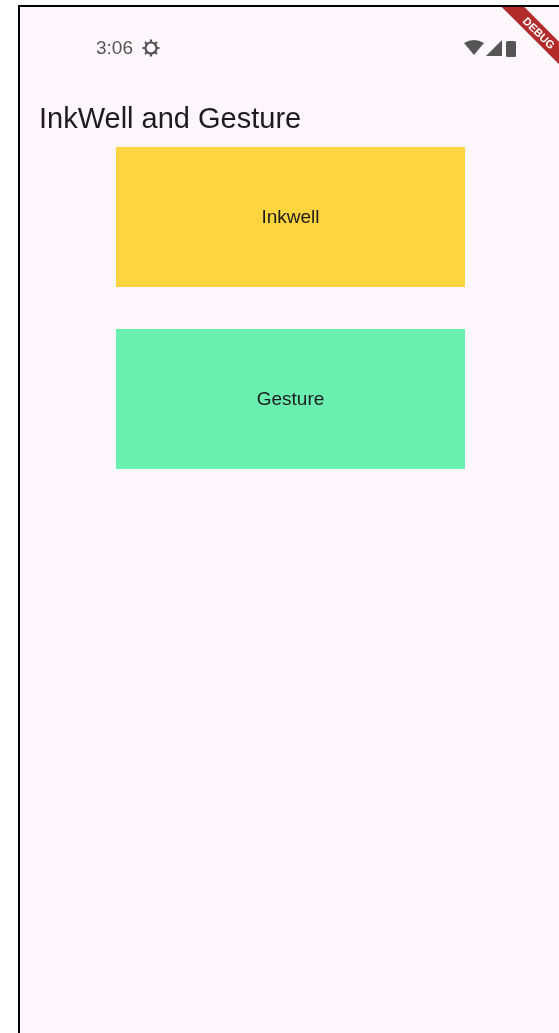  I want to click on gear-icon, so click(151, 48).